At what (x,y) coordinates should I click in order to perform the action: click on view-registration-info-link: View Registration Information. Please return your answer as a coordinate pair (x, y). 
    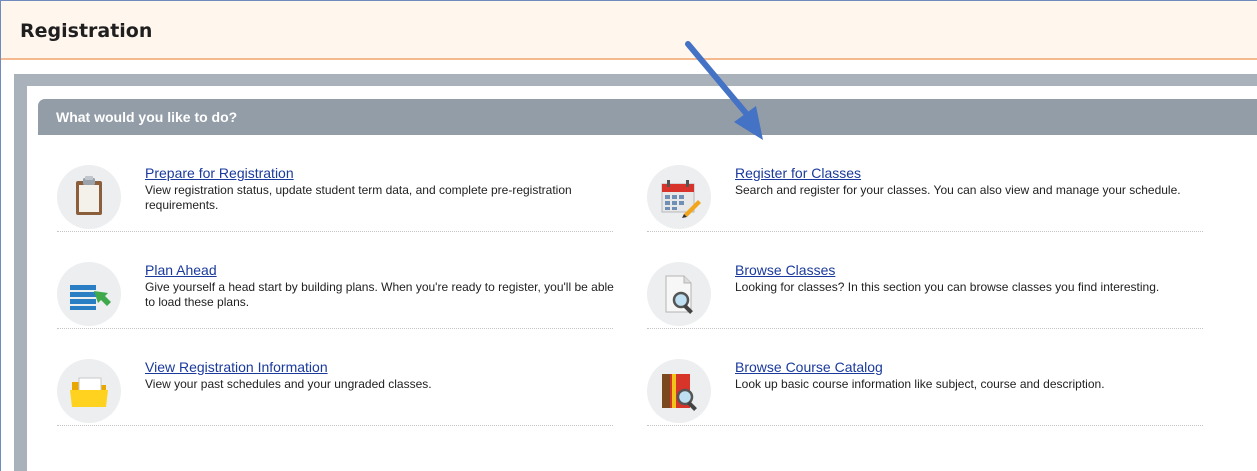
    Looking at the image, I should click on (236, 367).